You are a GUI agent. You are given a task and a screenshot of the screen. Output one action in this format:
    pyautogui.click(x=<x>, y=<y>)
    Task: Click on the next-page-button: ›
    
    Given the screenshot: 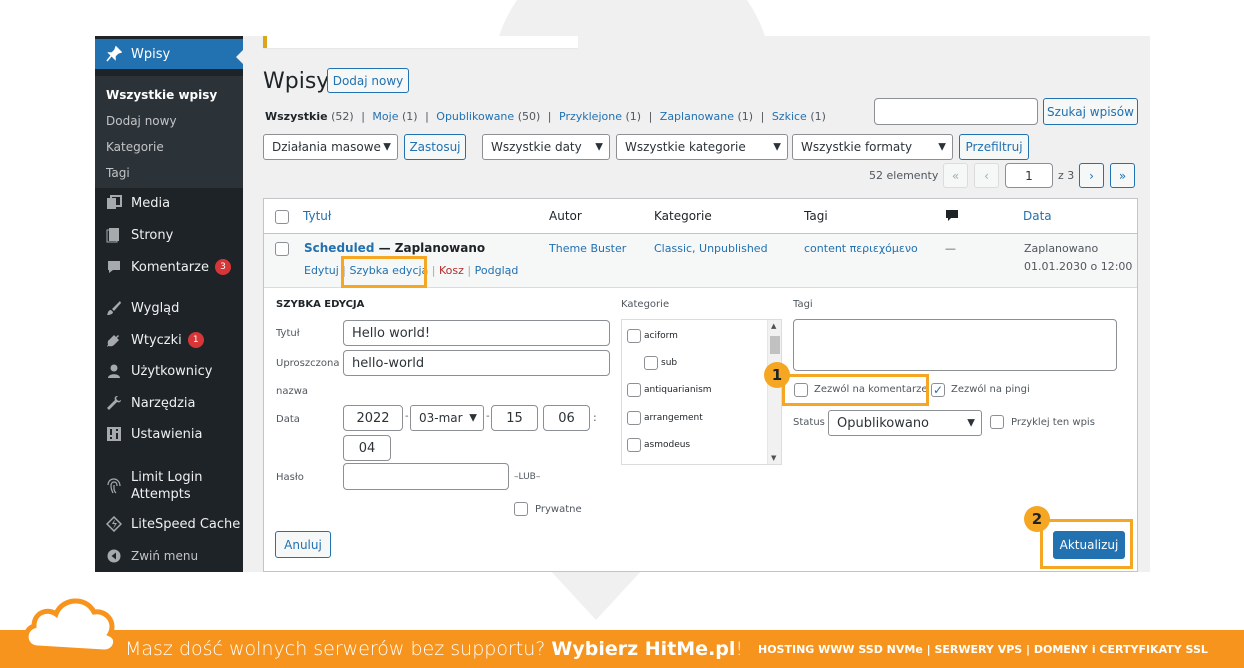 What is the action you would take?
    pyautogui.click(x=1091, y=175)
    